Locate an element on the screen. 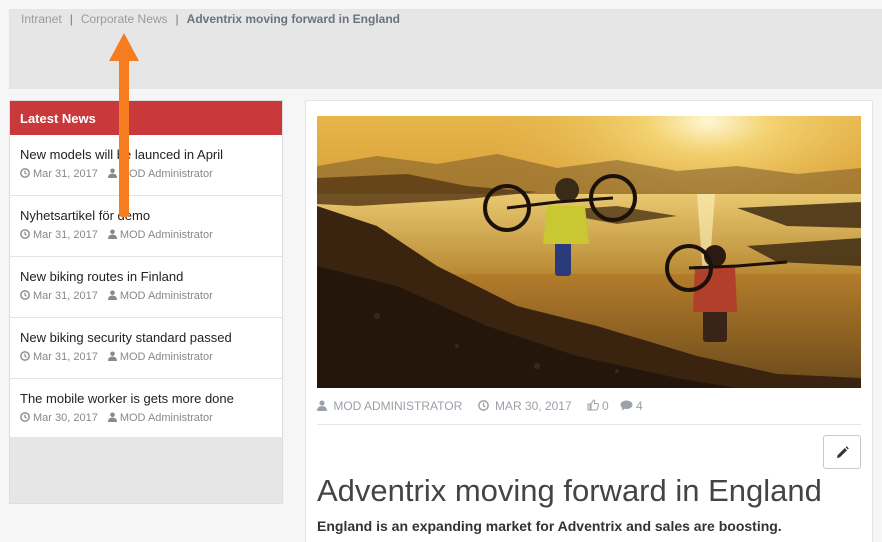  article-likes: 0 is located at coordinates (598, 406).